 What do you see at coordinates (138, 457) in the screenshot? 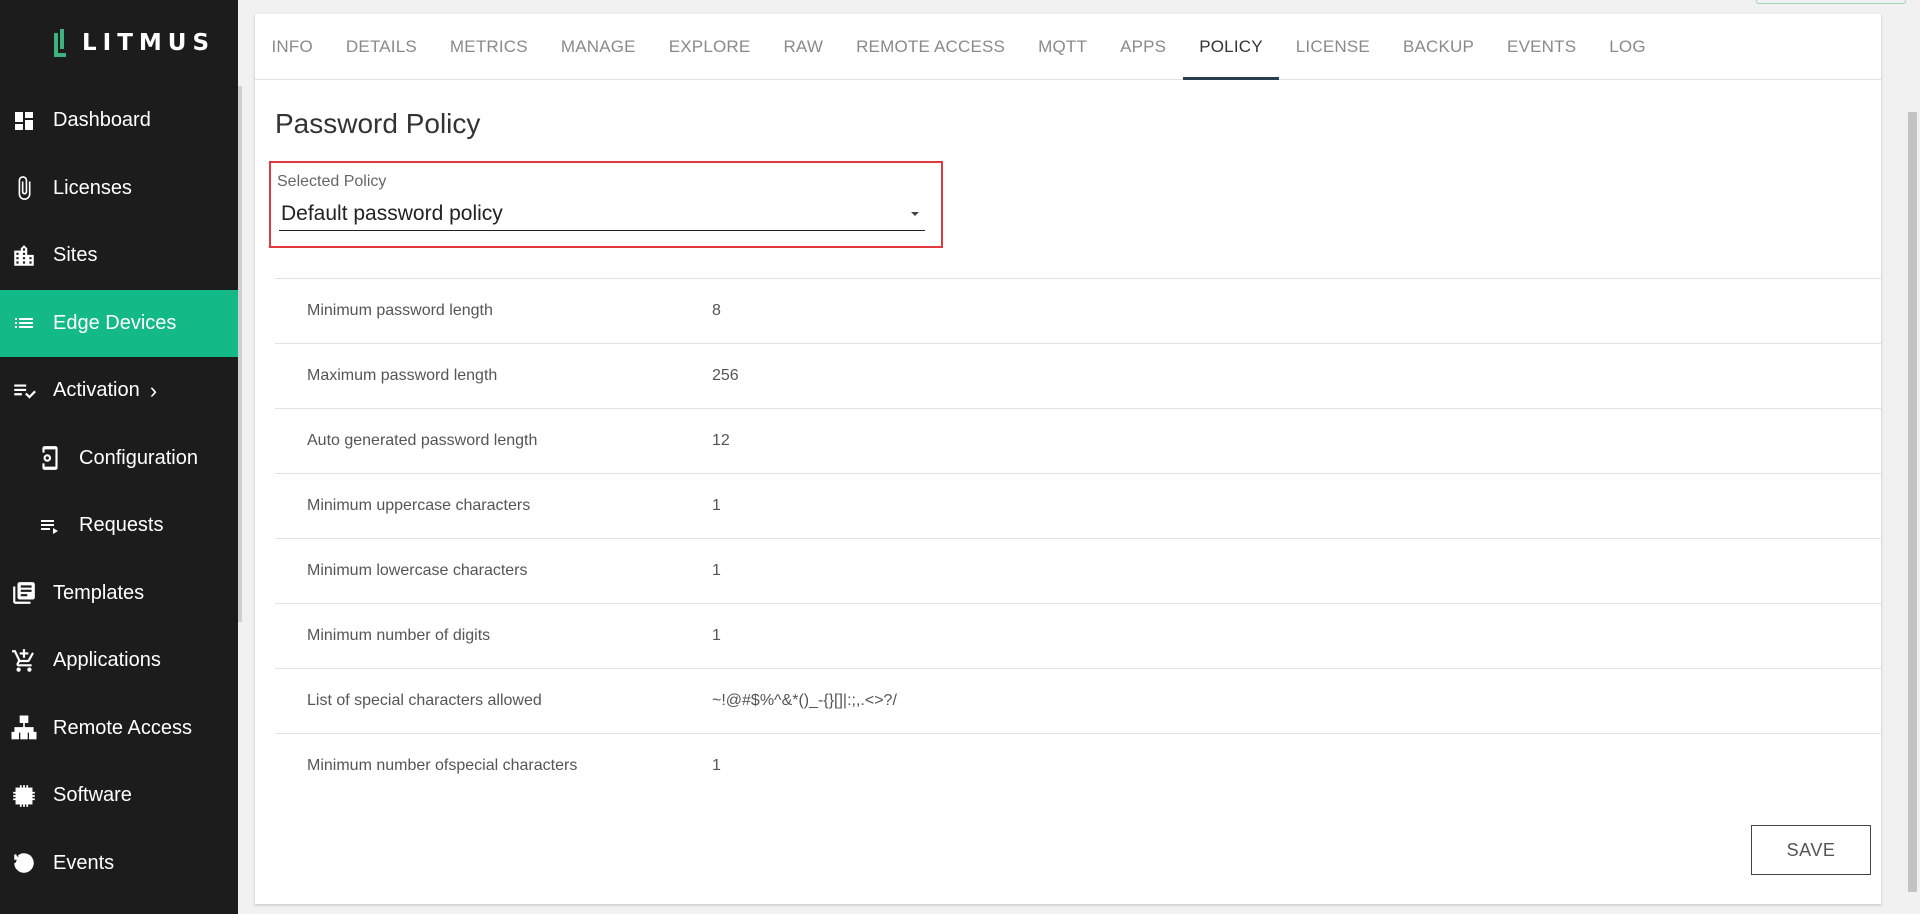
I see `sidebar-item-label: Configuration` at bounding box center [138, 457].